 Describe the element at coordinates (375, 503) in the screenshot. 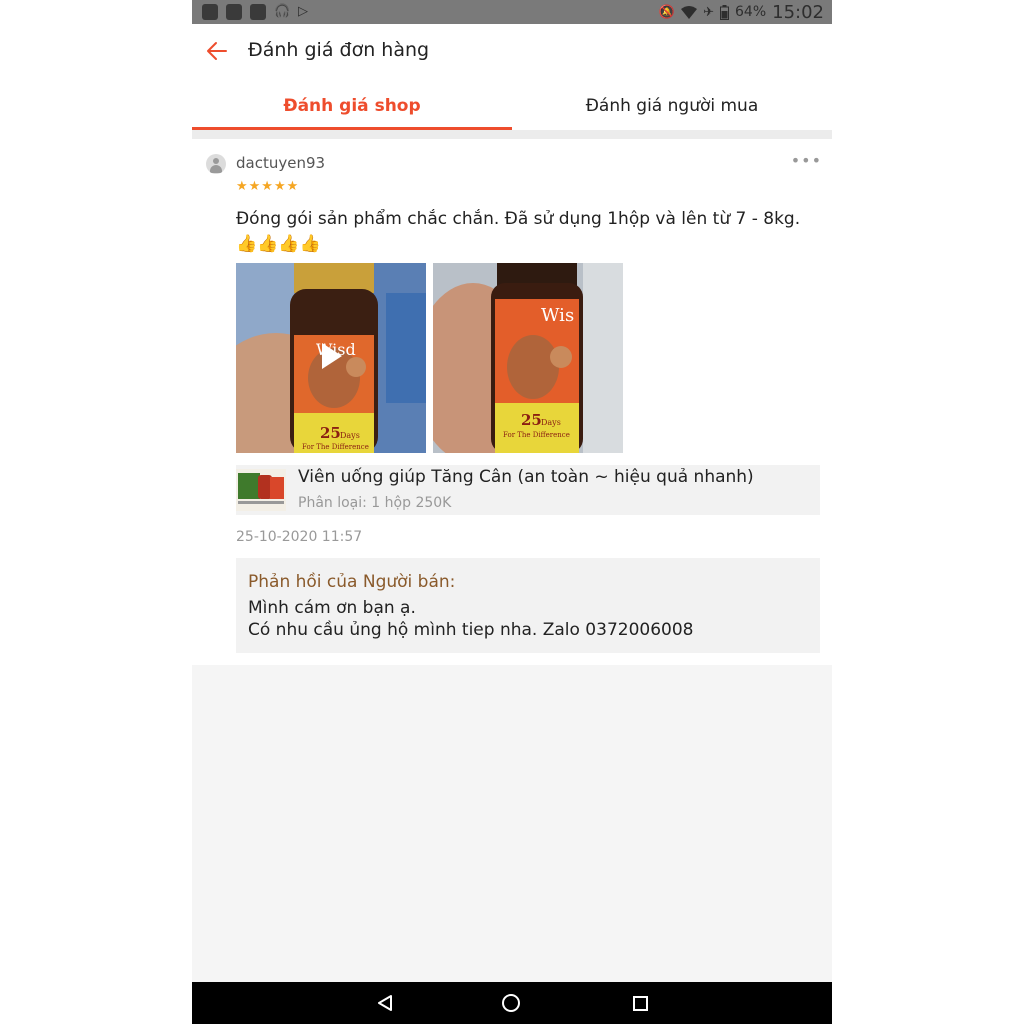

I see `product-variant: Phân loại: 1 hộp 250K` at that location.